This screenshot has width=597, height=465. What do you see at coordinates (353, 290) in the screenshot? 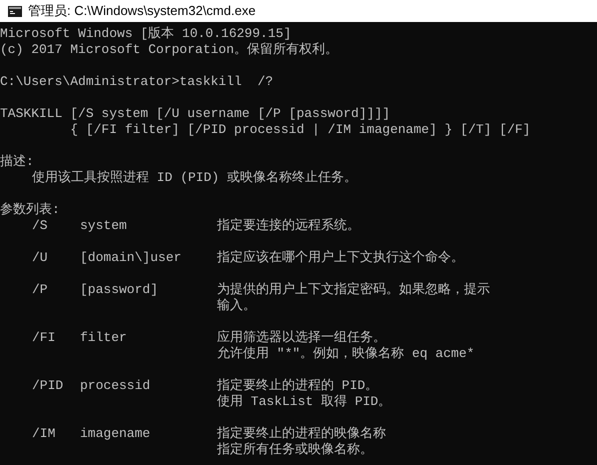
I see `parameter-description: 为提供的用户上下文指定密码。如果忽略，提示` at bounding box center [353, 290].